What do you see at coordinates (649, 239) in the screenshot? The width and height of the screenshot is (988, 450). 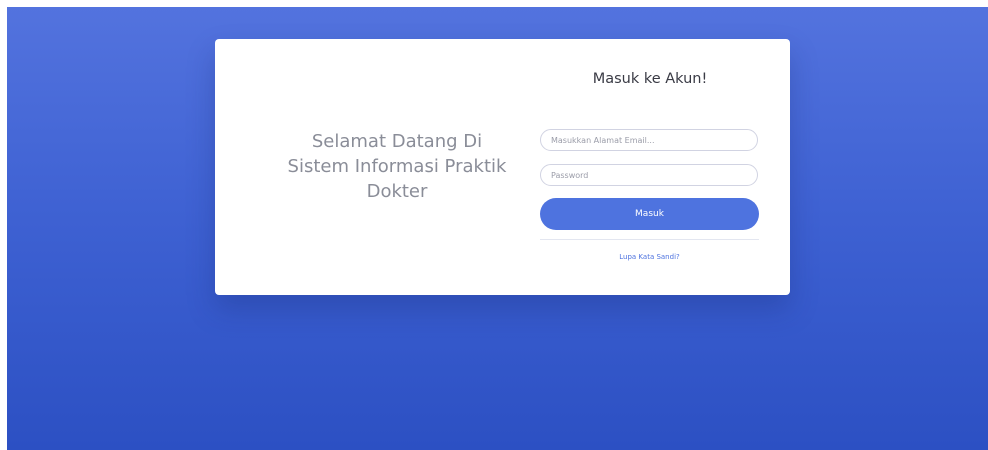 I see `form-divider` at bounding box center [649, 239].